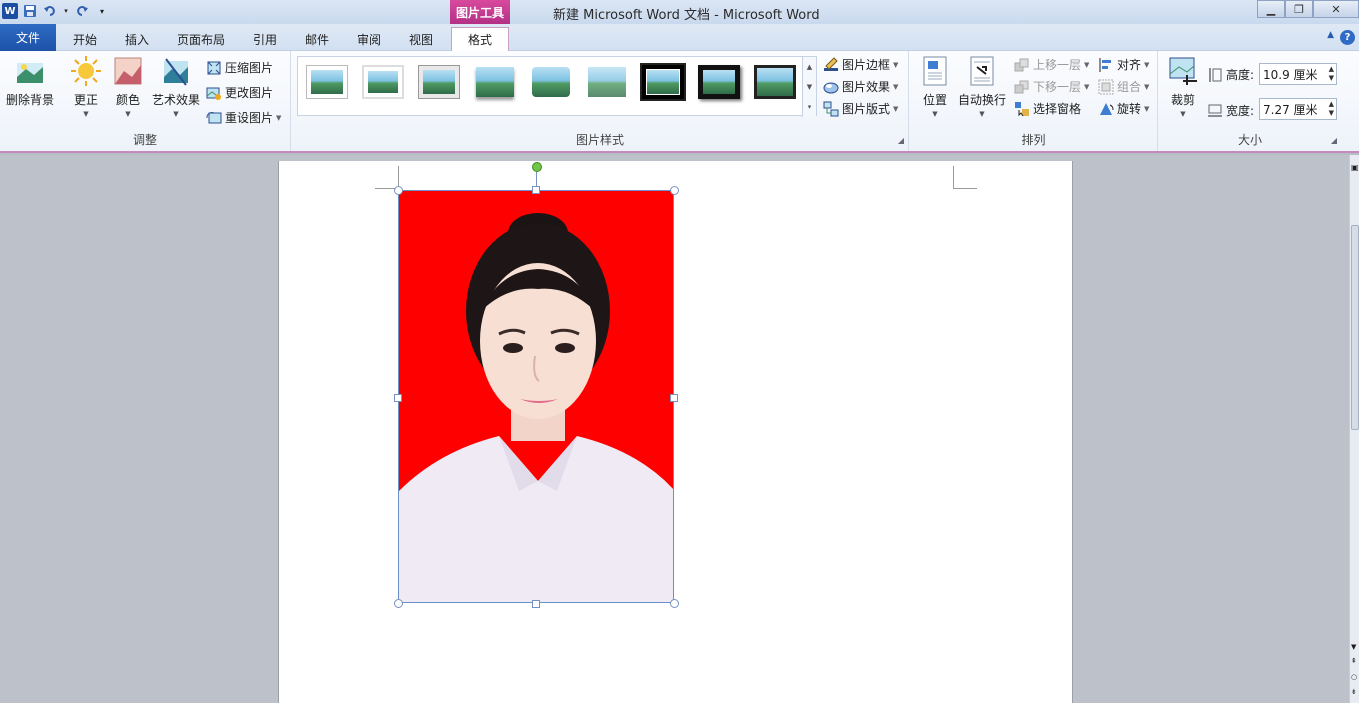 The height and width of the screenshot is (703, 1359). What do you see at coordinates (860, 64) in the screenshot?
I see `picture-border-button: 图片边框 ▼` at bounding box center [860, 64].